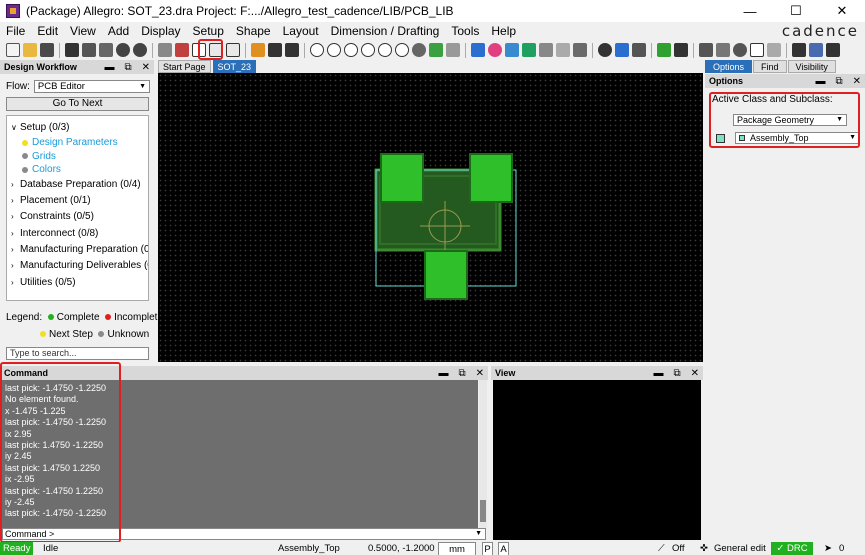 The image size is (865, 555). Describe the element at coordinates (140, 50) in the screenshot. I see `redo-icon` at that location.